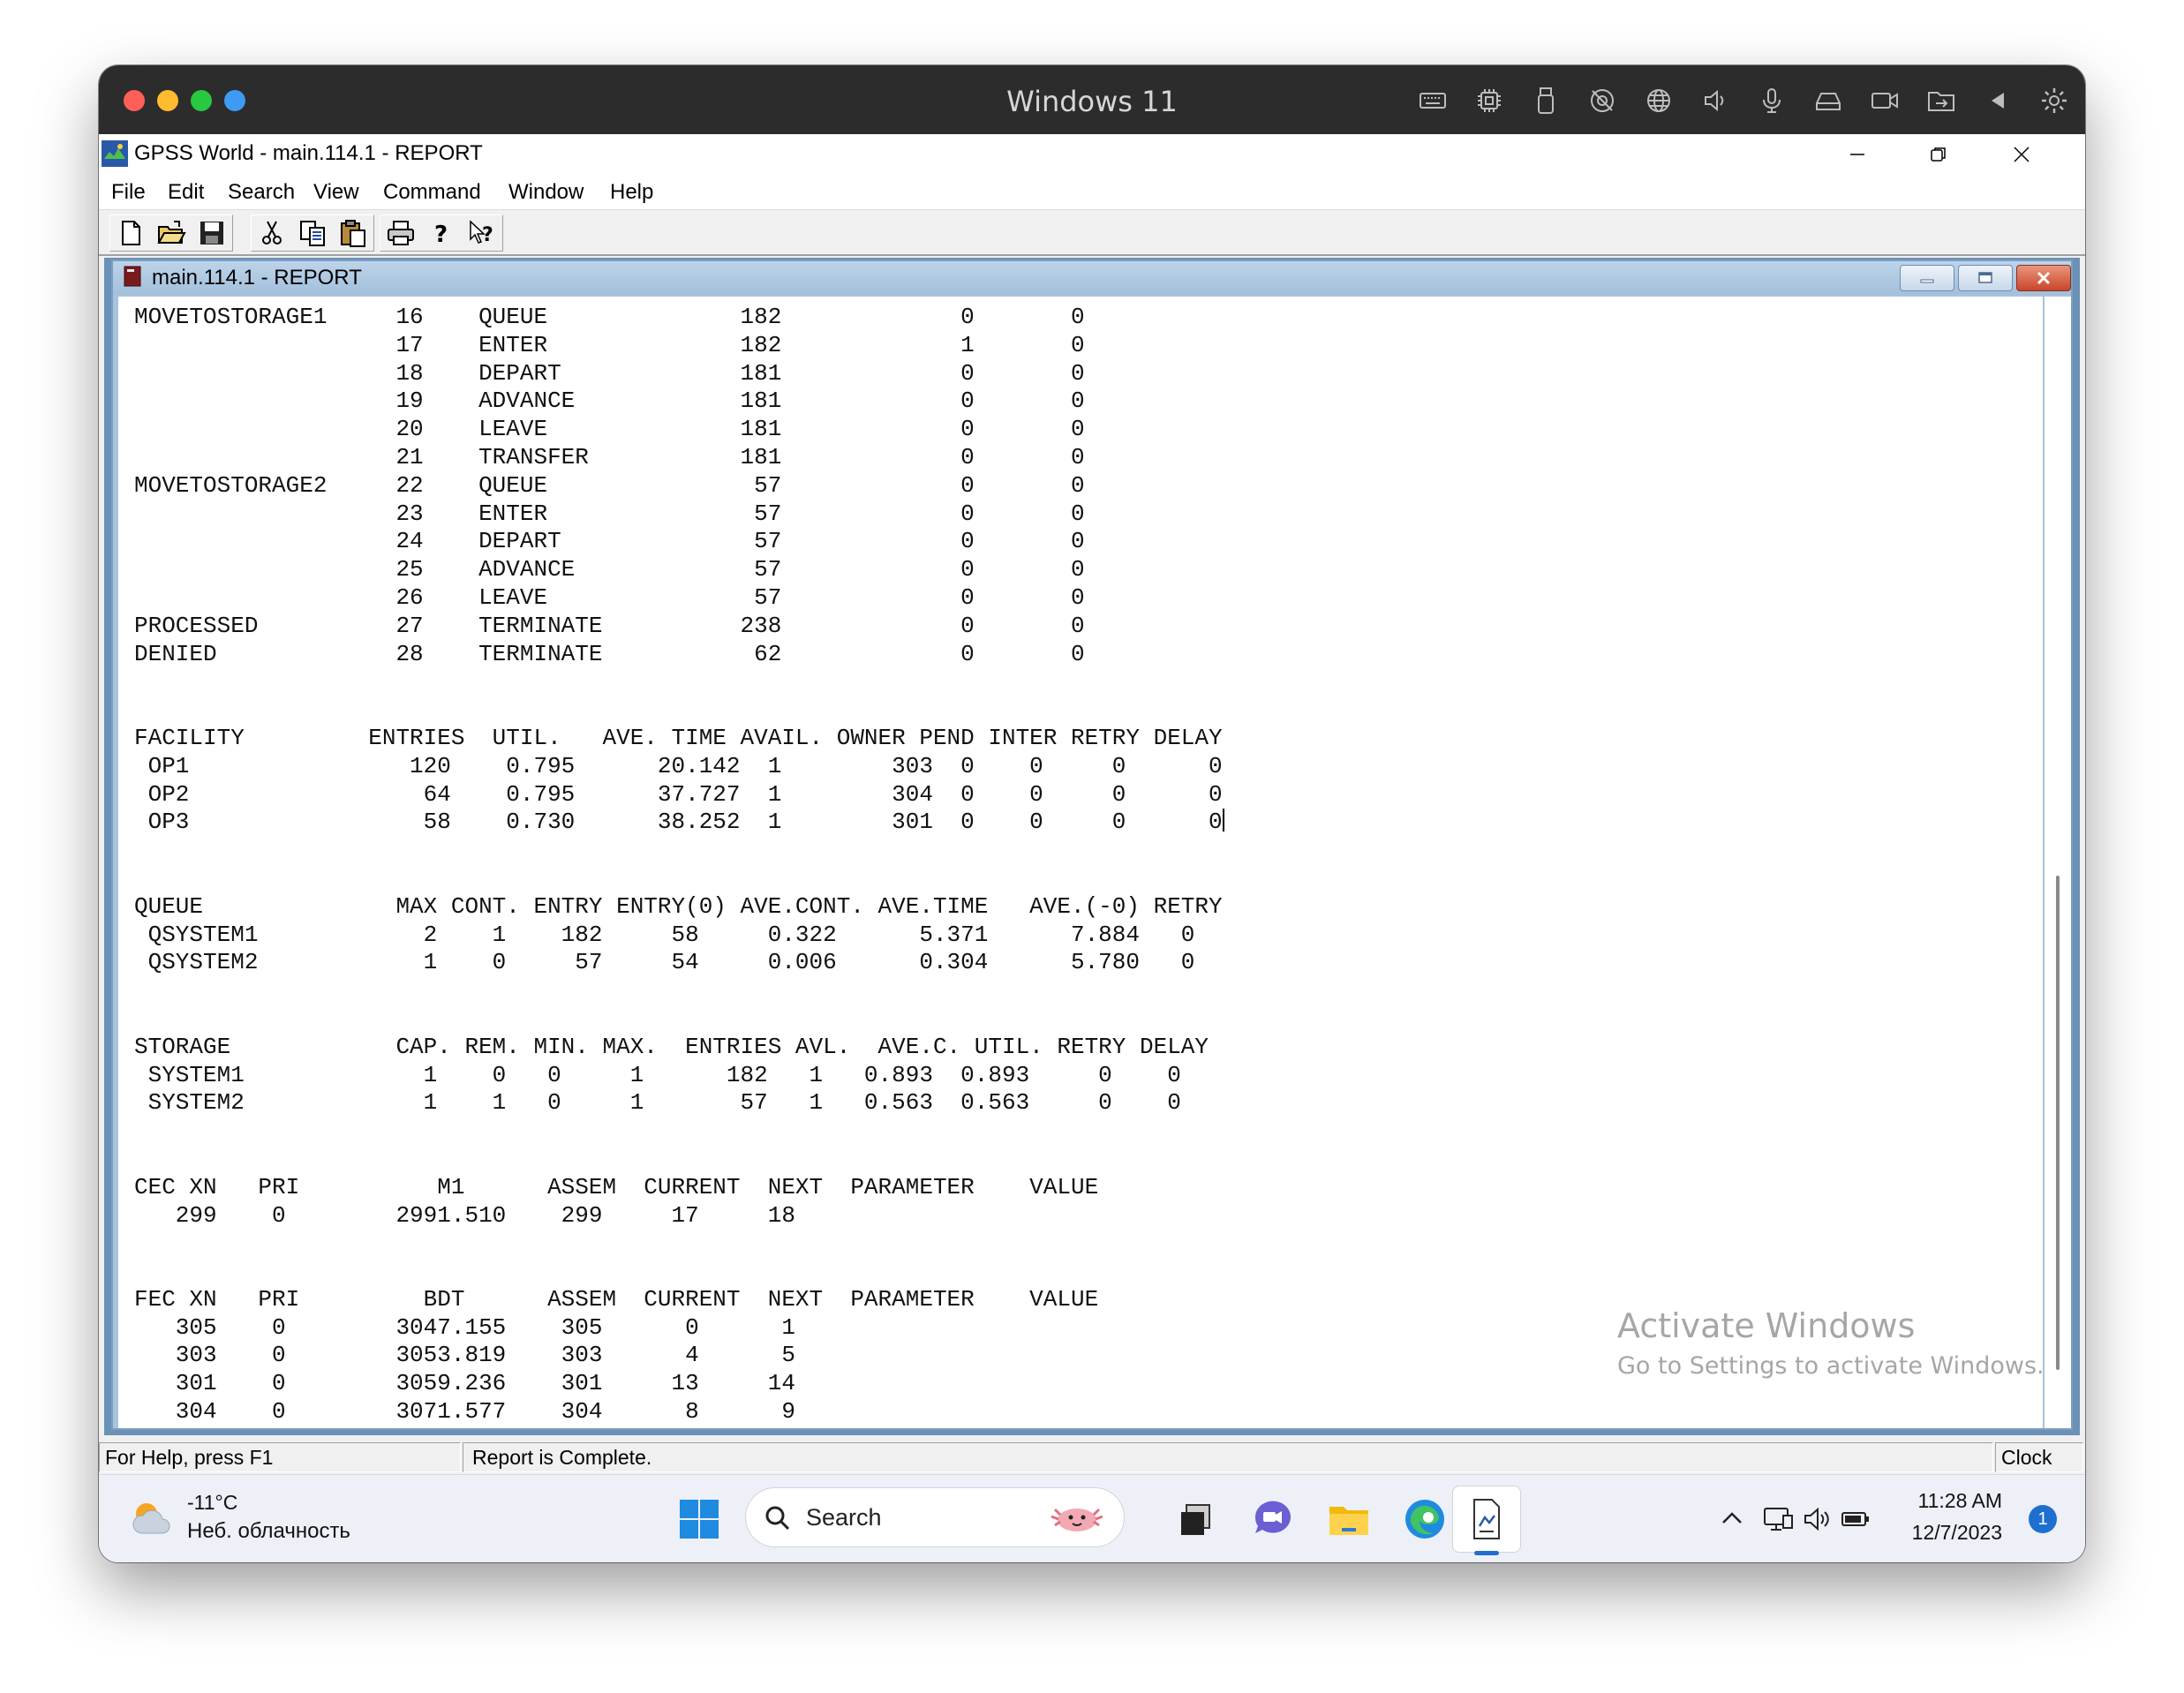 This screenshot has height=1693, width=2184. Describe the element at coordinates (1092, 99) in the screenshot. I see `vm-titlebar: Windows 11` at that location.